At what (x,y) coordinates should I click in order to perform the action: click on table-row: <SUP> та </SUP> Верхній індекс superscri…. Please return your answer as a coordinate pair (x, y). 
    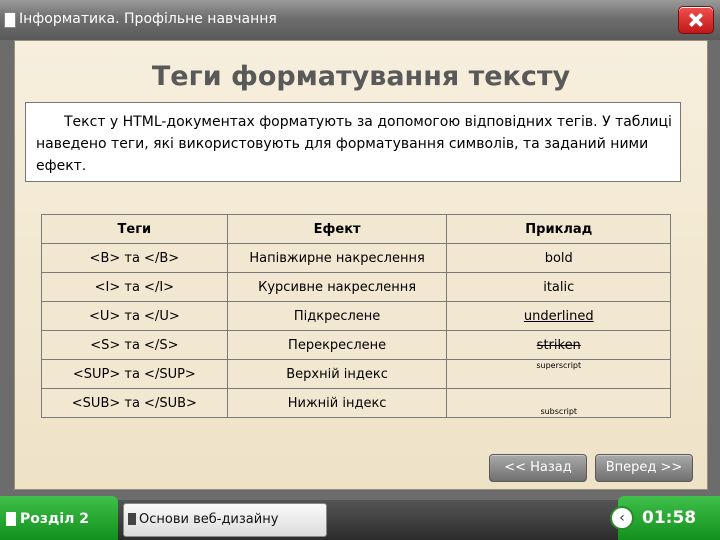
    Looking at the image, I should click on (356, 374).